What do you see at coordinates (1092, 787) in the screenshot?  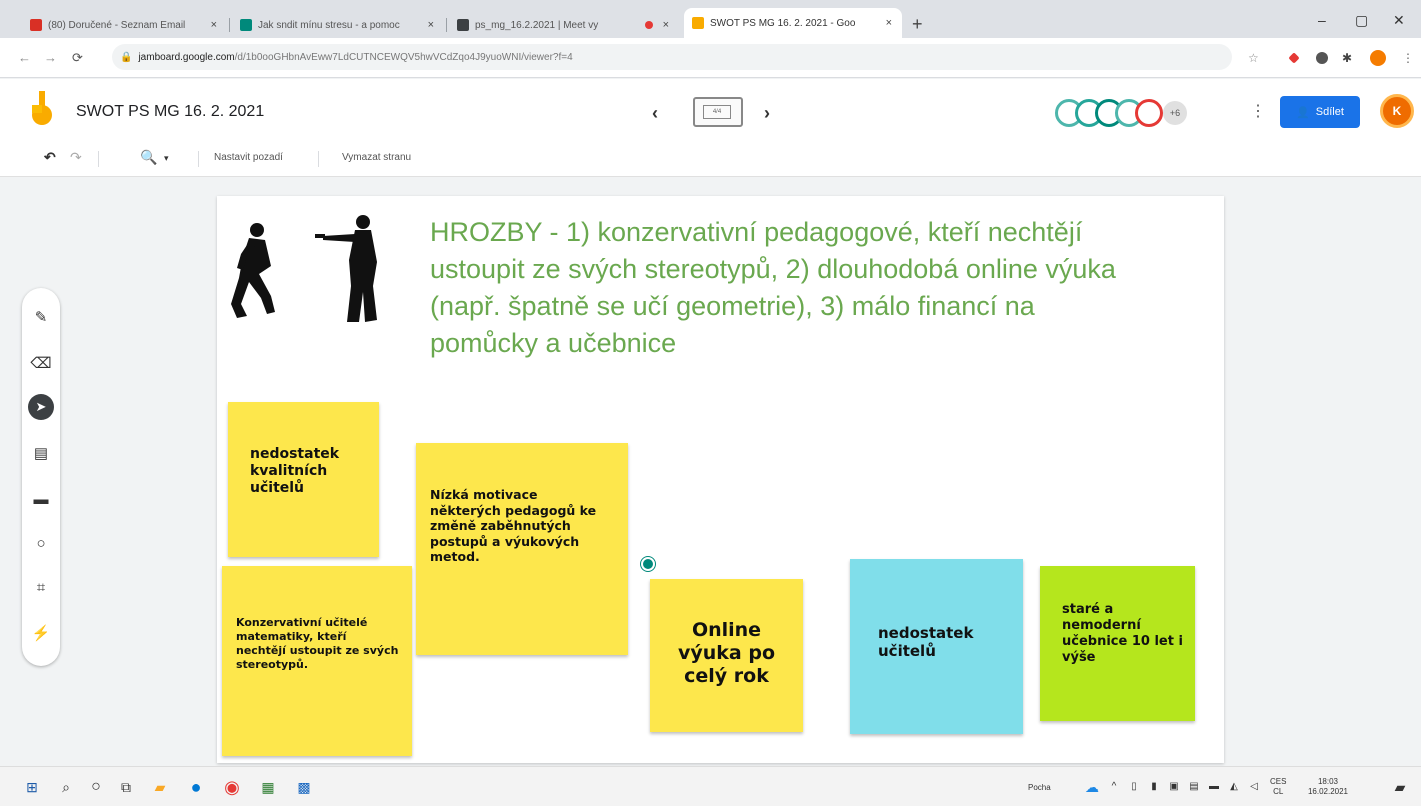 I see `onedrive-icon: ☁` at bounding box center [1092, 787].